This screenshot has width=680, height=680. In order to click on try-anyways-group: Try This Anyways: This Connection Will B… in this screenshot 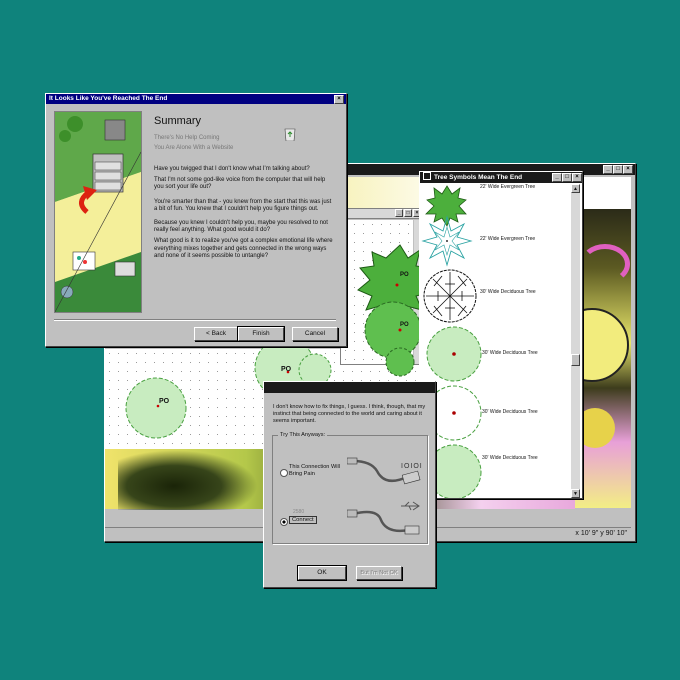, I will do `click(350, 488)`.